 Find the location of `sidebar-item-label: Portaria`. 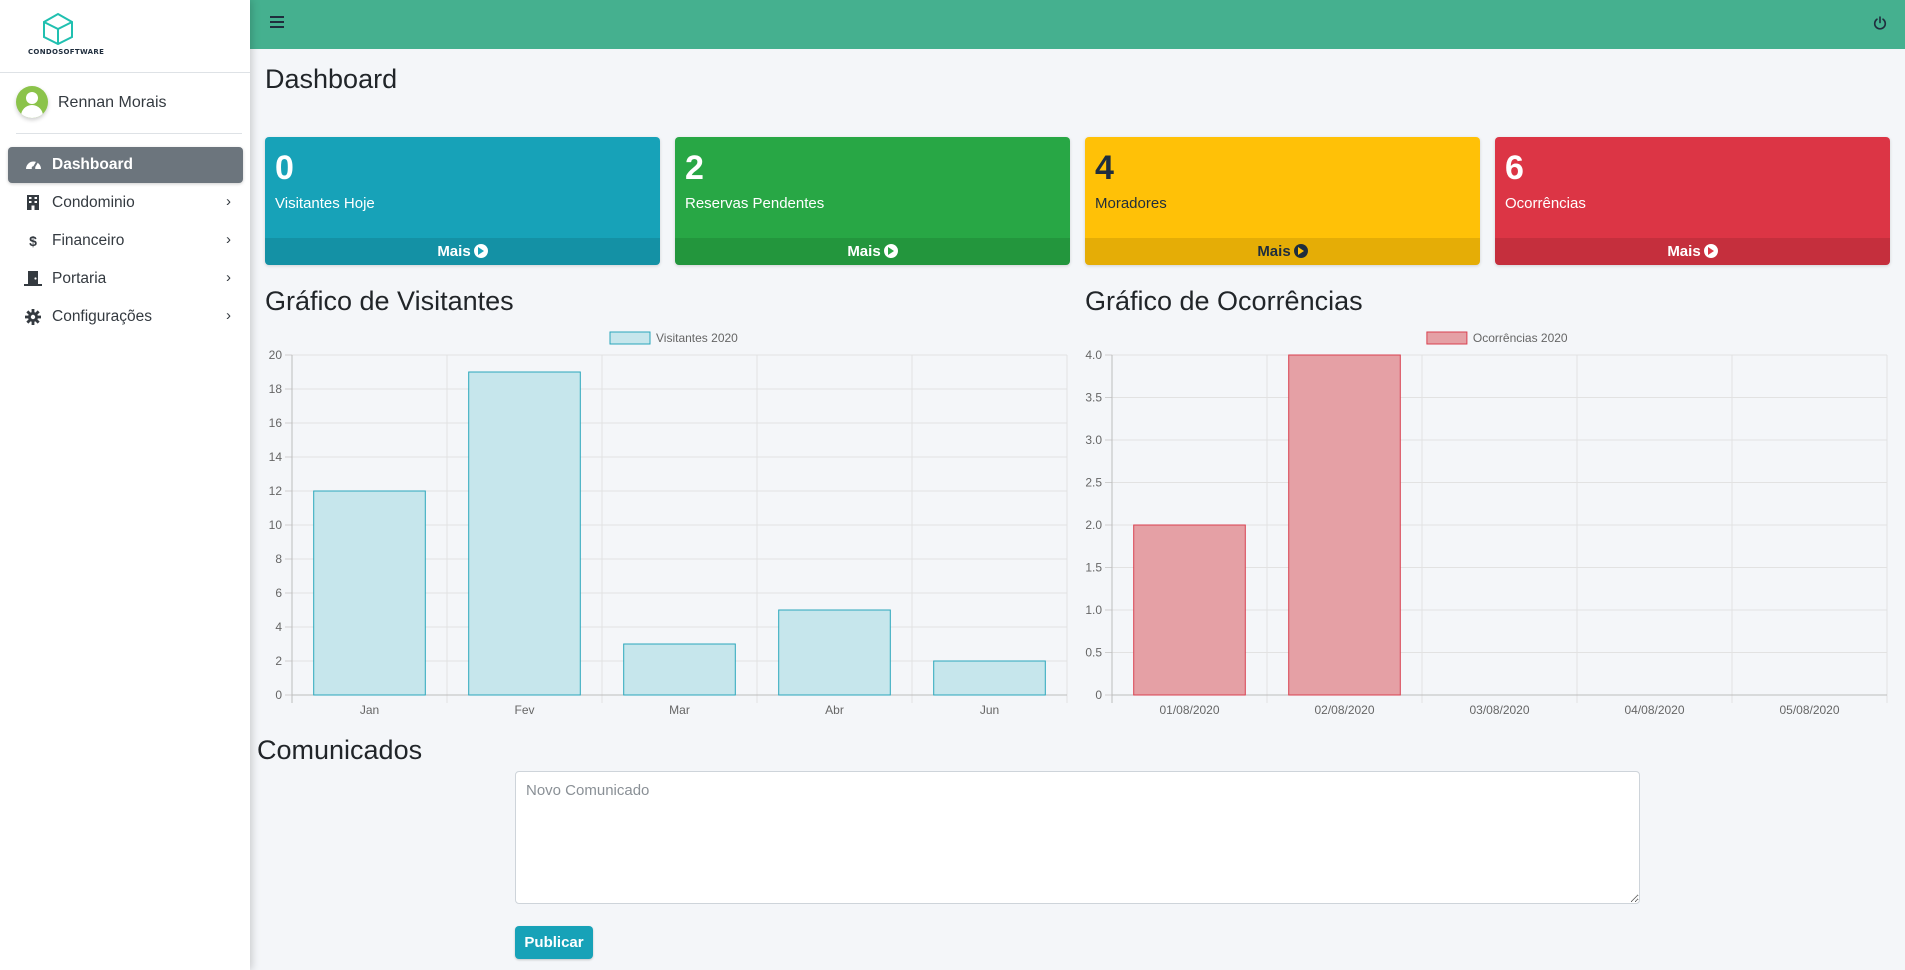

sidebar-item-label: Portaria is located at coordinates (79, 278).